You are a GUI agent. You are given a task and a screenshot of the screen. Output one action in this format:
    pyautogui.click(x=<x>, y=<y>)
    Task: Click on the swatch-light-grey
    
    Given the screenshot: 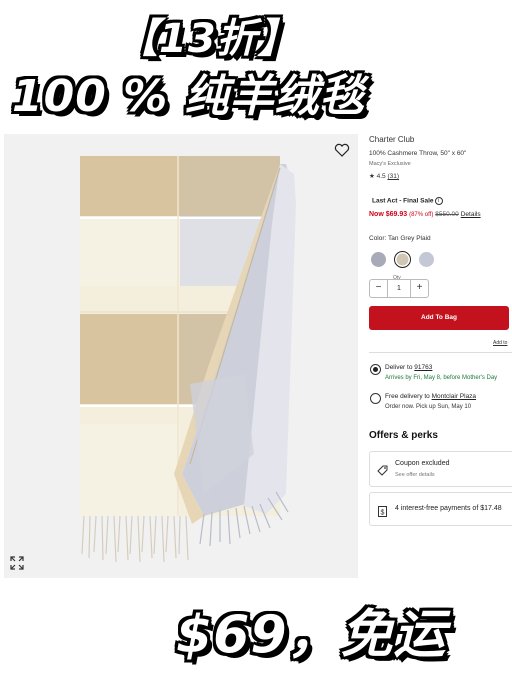 What is the action you would take?
    pyautogui.click(x=426, y=259)
    